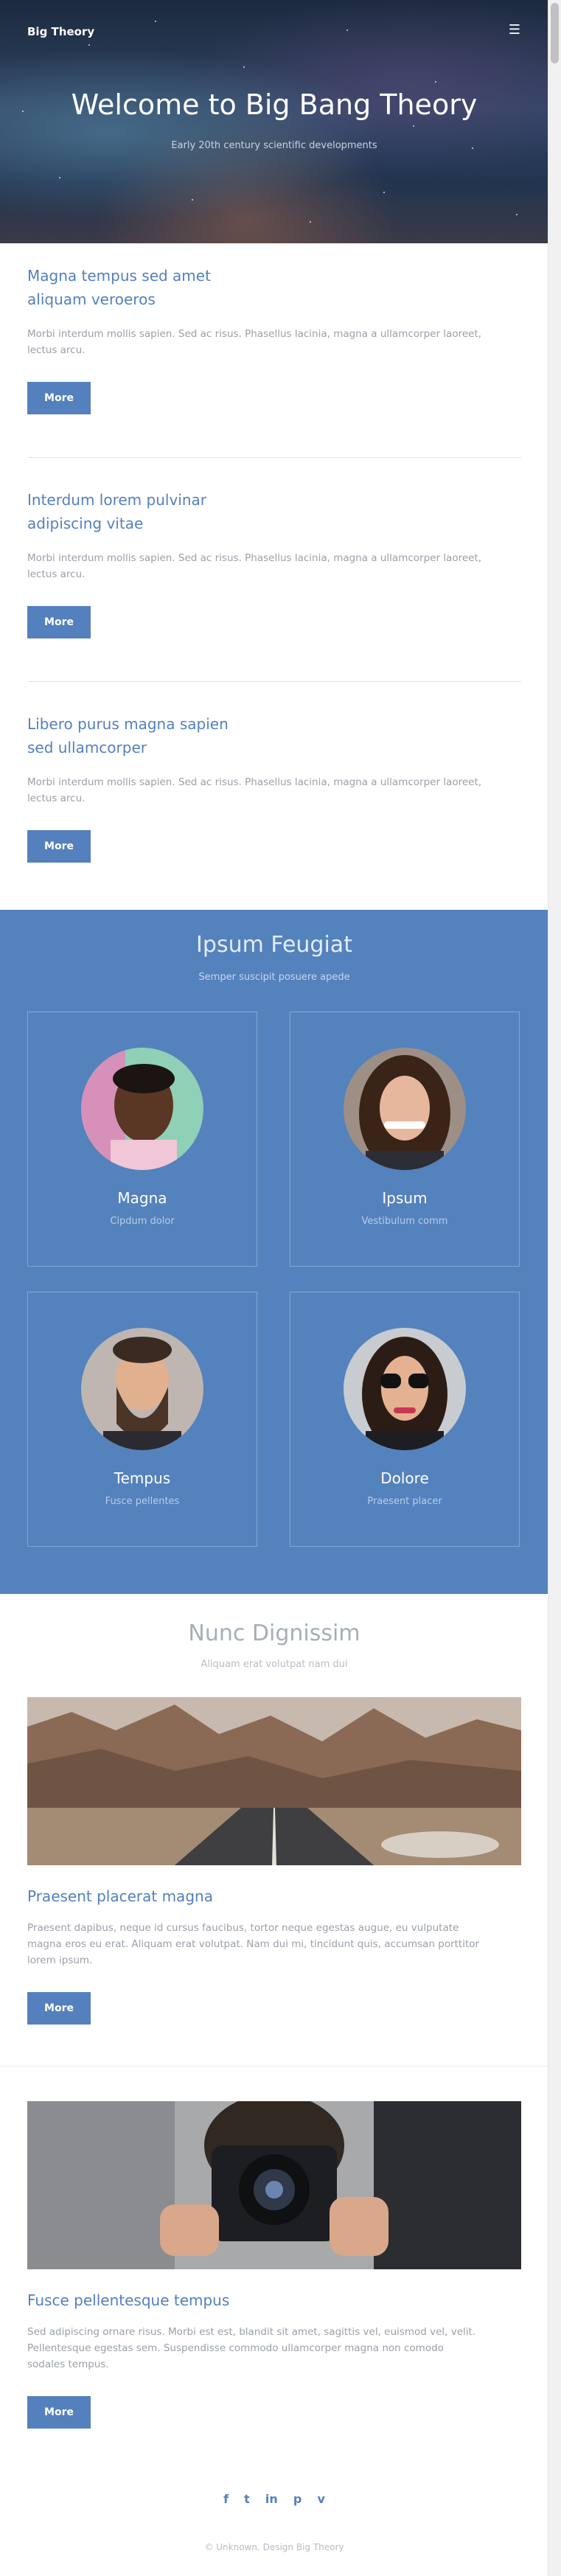 This screenshot has height=2576, width=561. What do you see at coordinates (128, 2300) in the screenshot?
I see `feature-title: Fusce pellentesque tempus` at bounding box center [128, 2300].